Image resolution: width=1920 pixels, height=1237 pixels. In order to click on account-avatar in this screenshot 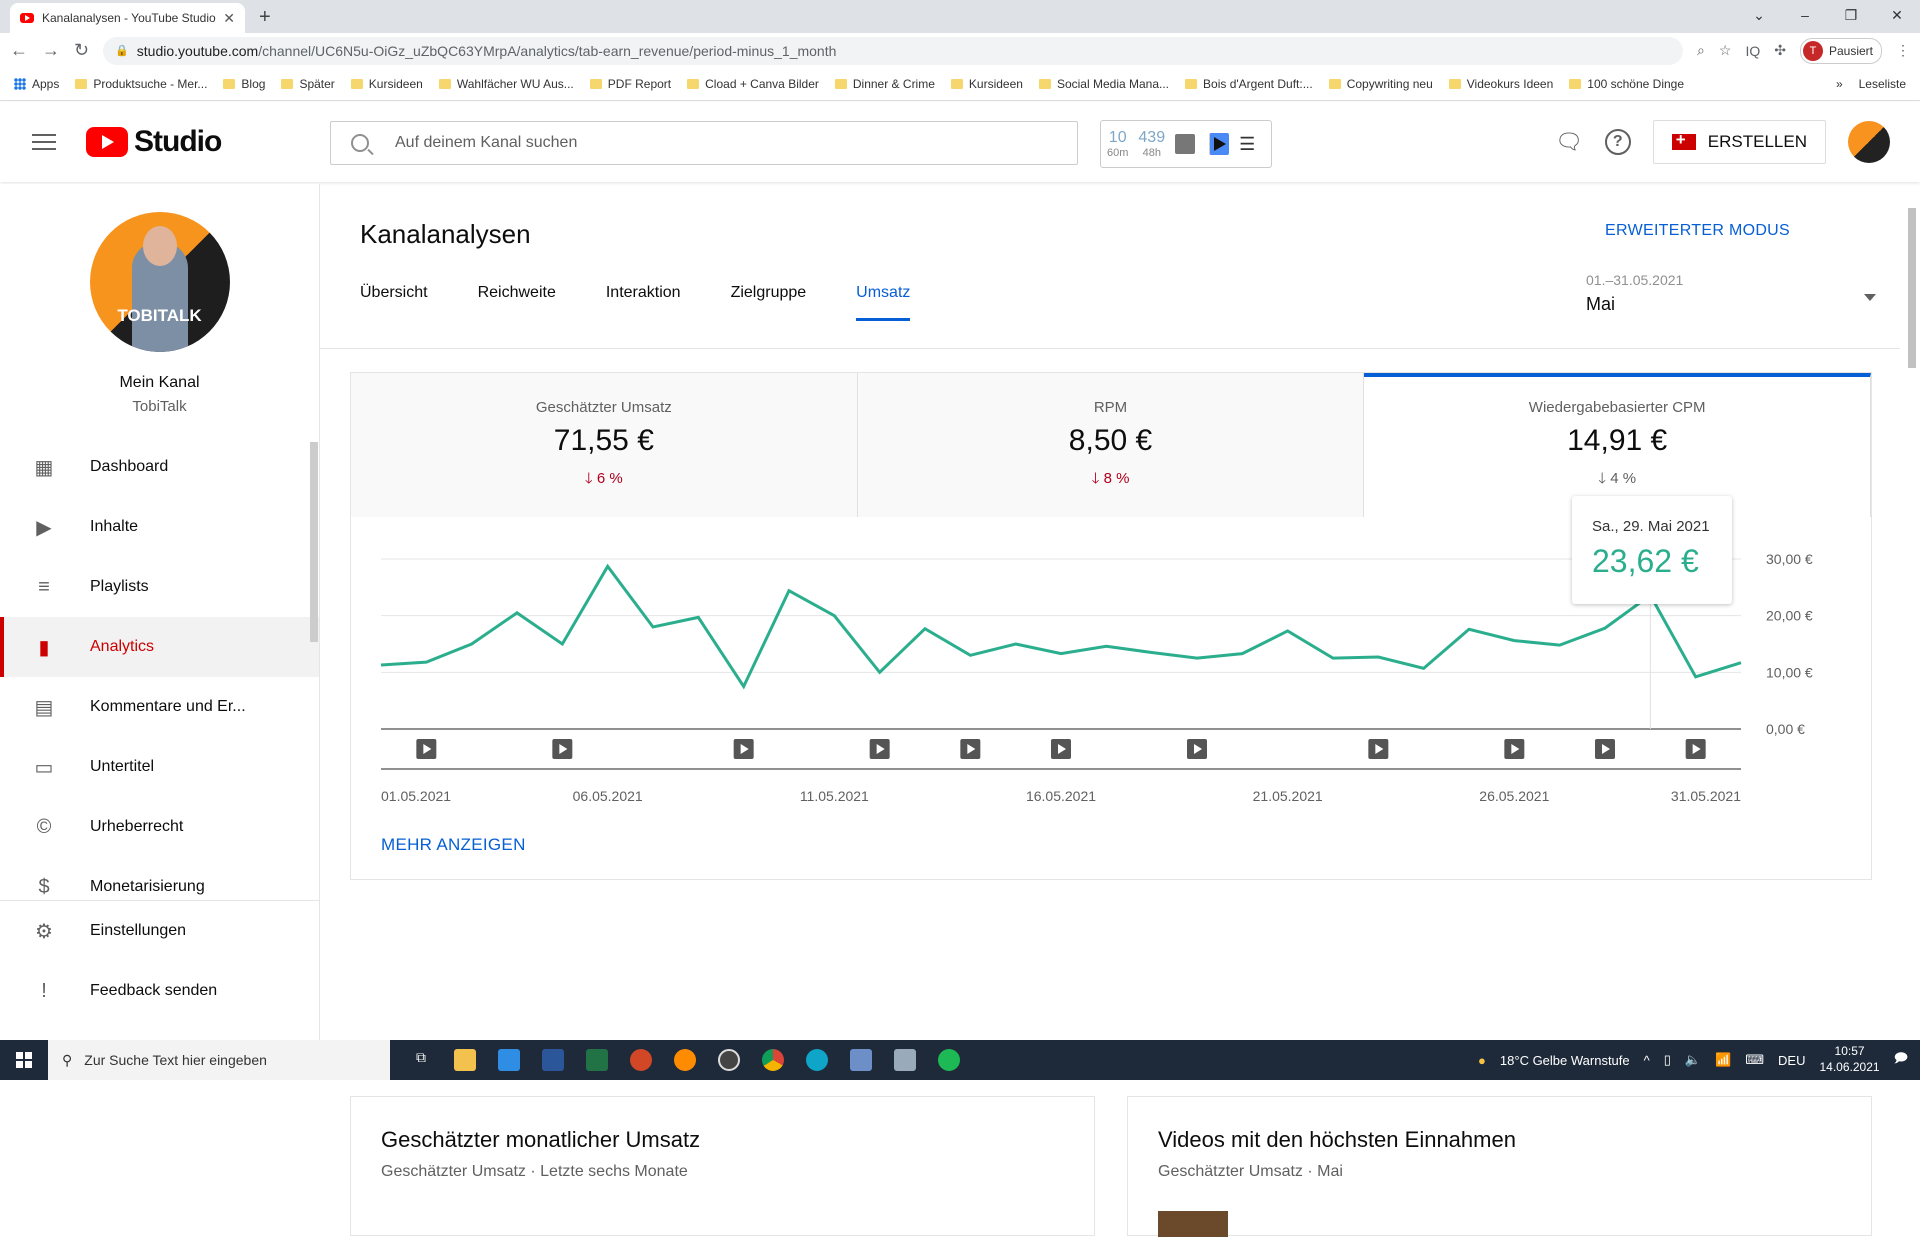, I will do `click(1869, 142)`.